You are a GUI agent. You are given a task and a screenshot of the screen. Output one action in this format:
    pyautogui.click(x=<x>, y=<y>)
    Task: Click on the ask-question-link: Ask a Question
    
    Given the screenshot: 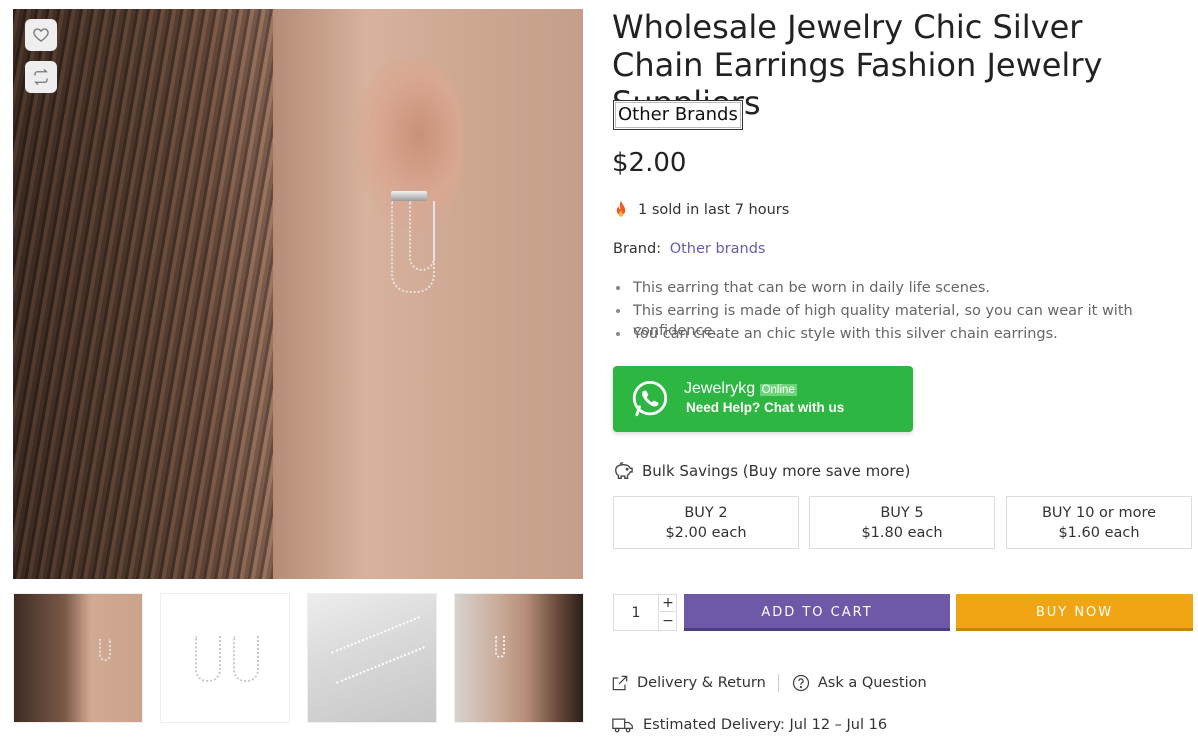 What is the action you would take?
    pyautogui.click(x=859, y=683)
    